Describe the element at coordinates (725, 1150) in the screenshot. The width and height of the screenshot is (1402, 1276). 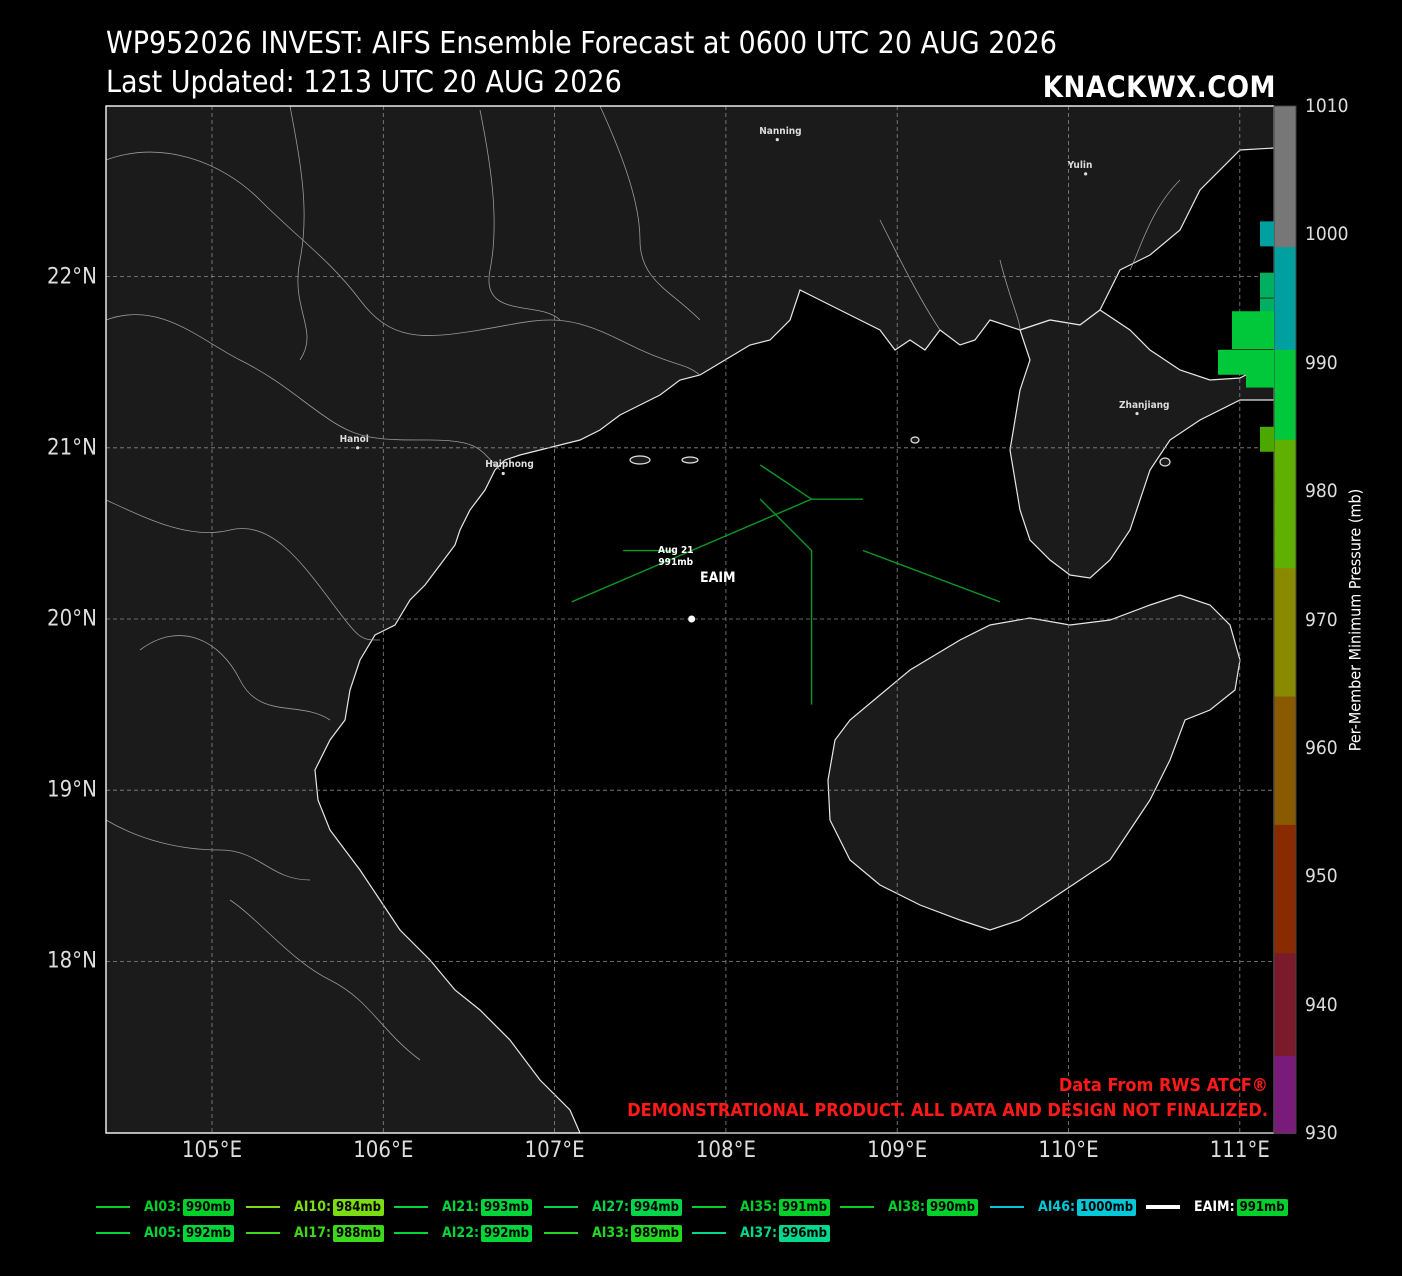
I see `lon-label: 108°E` at that location.